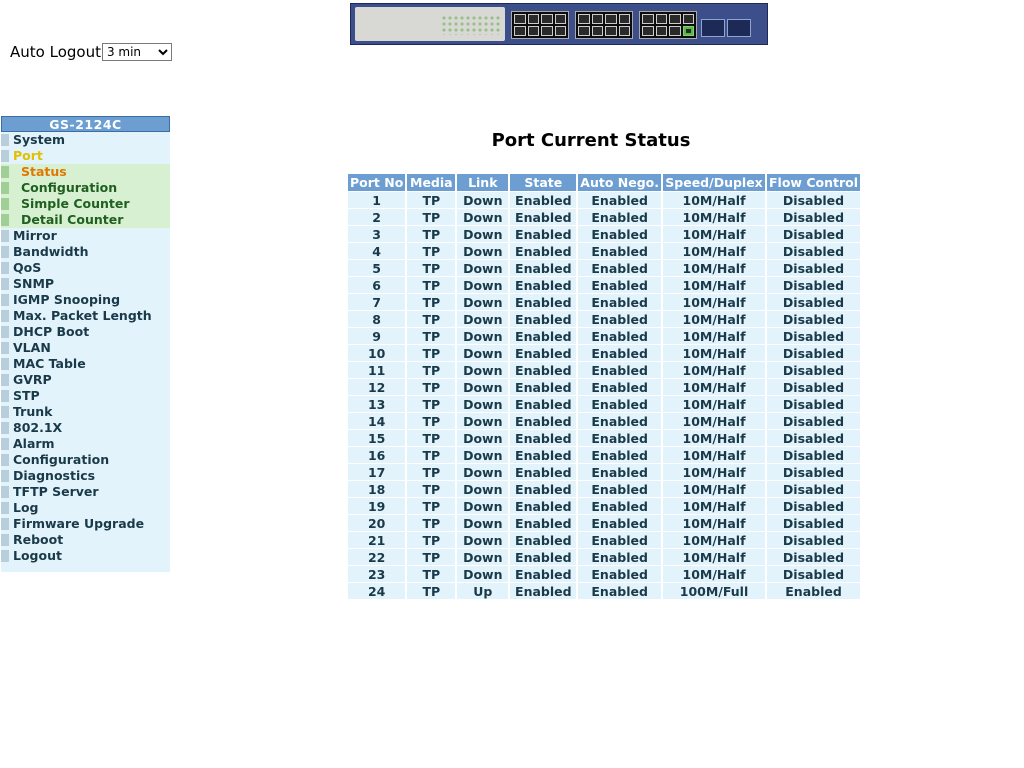 This screenshot has width=1024, height=768. What do you see at coordinates (85, 412) in the screenshot?
I see `sidebar-item-trunk: Trunk` at bounding box center [85, 412].